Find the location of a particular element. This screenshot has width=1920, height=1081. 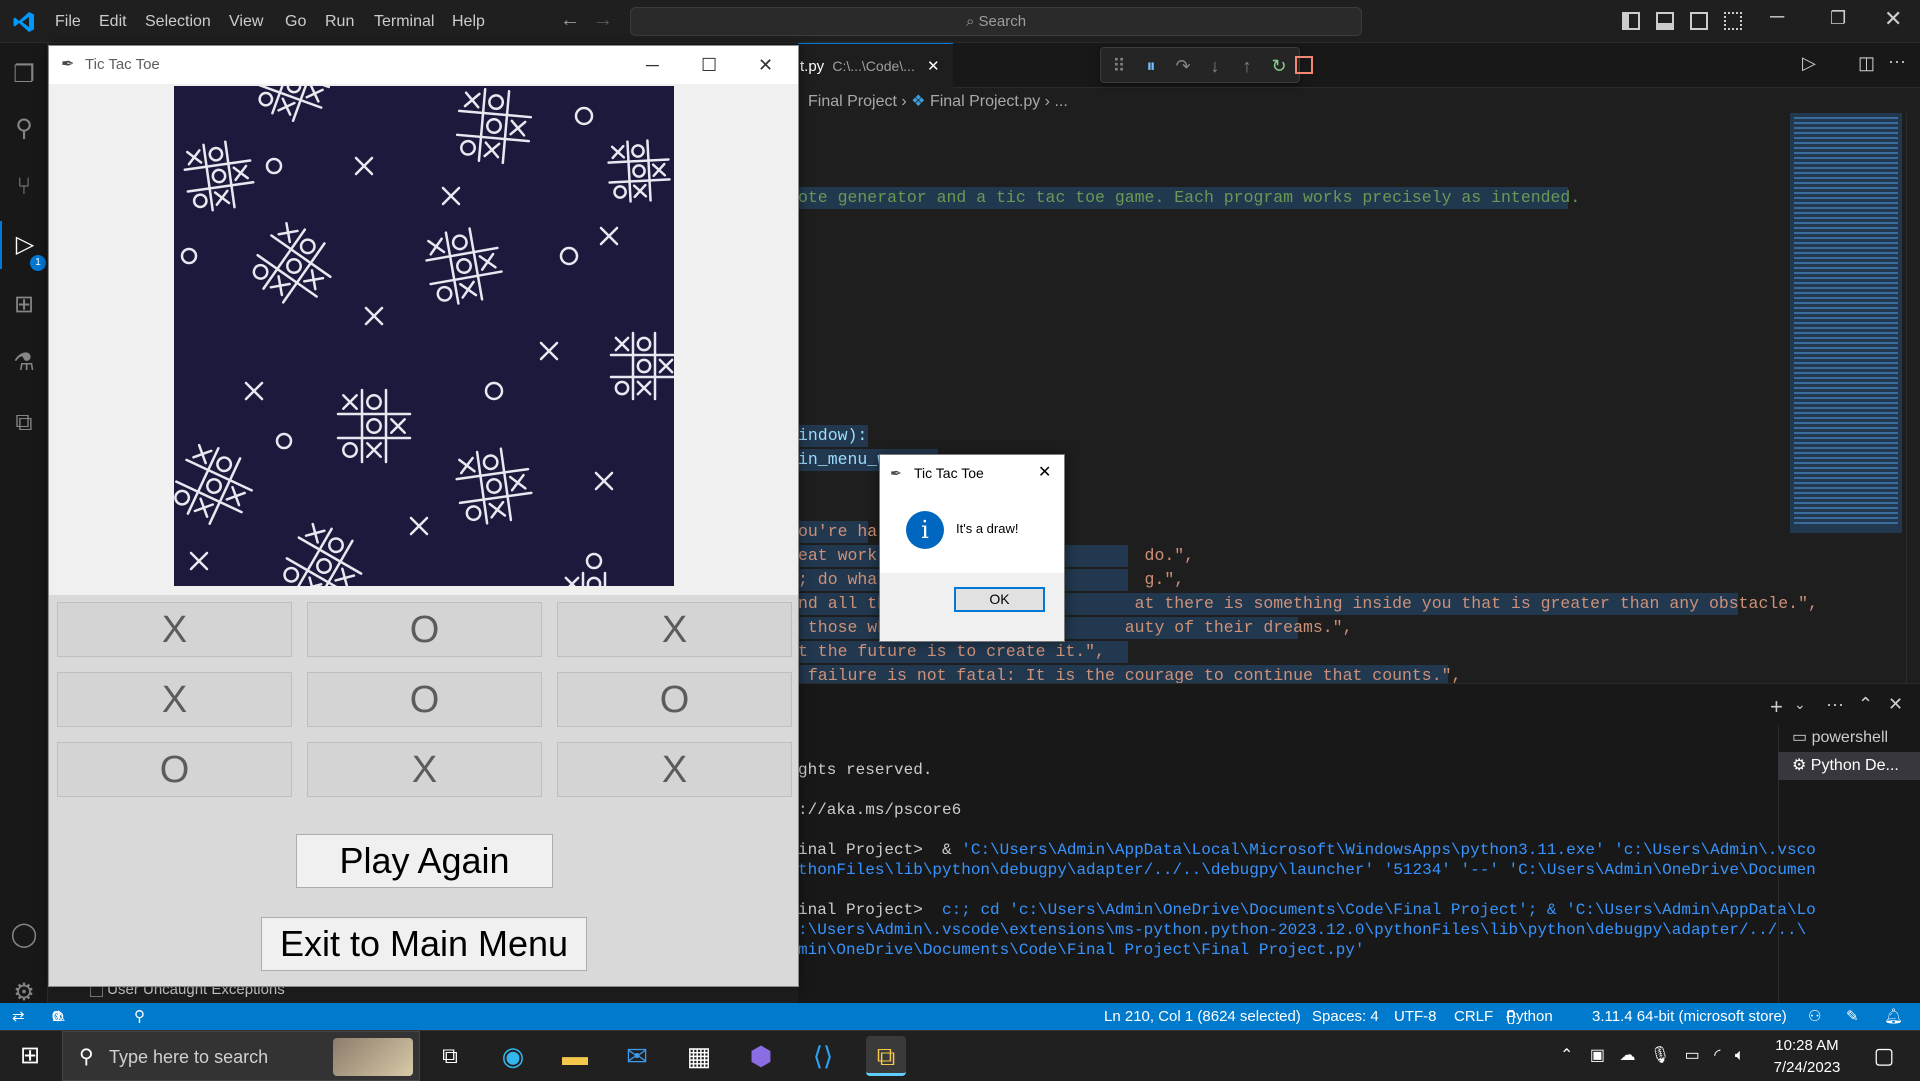

edge-browser-icon: ◉ is located at coordinates (513, 1056).